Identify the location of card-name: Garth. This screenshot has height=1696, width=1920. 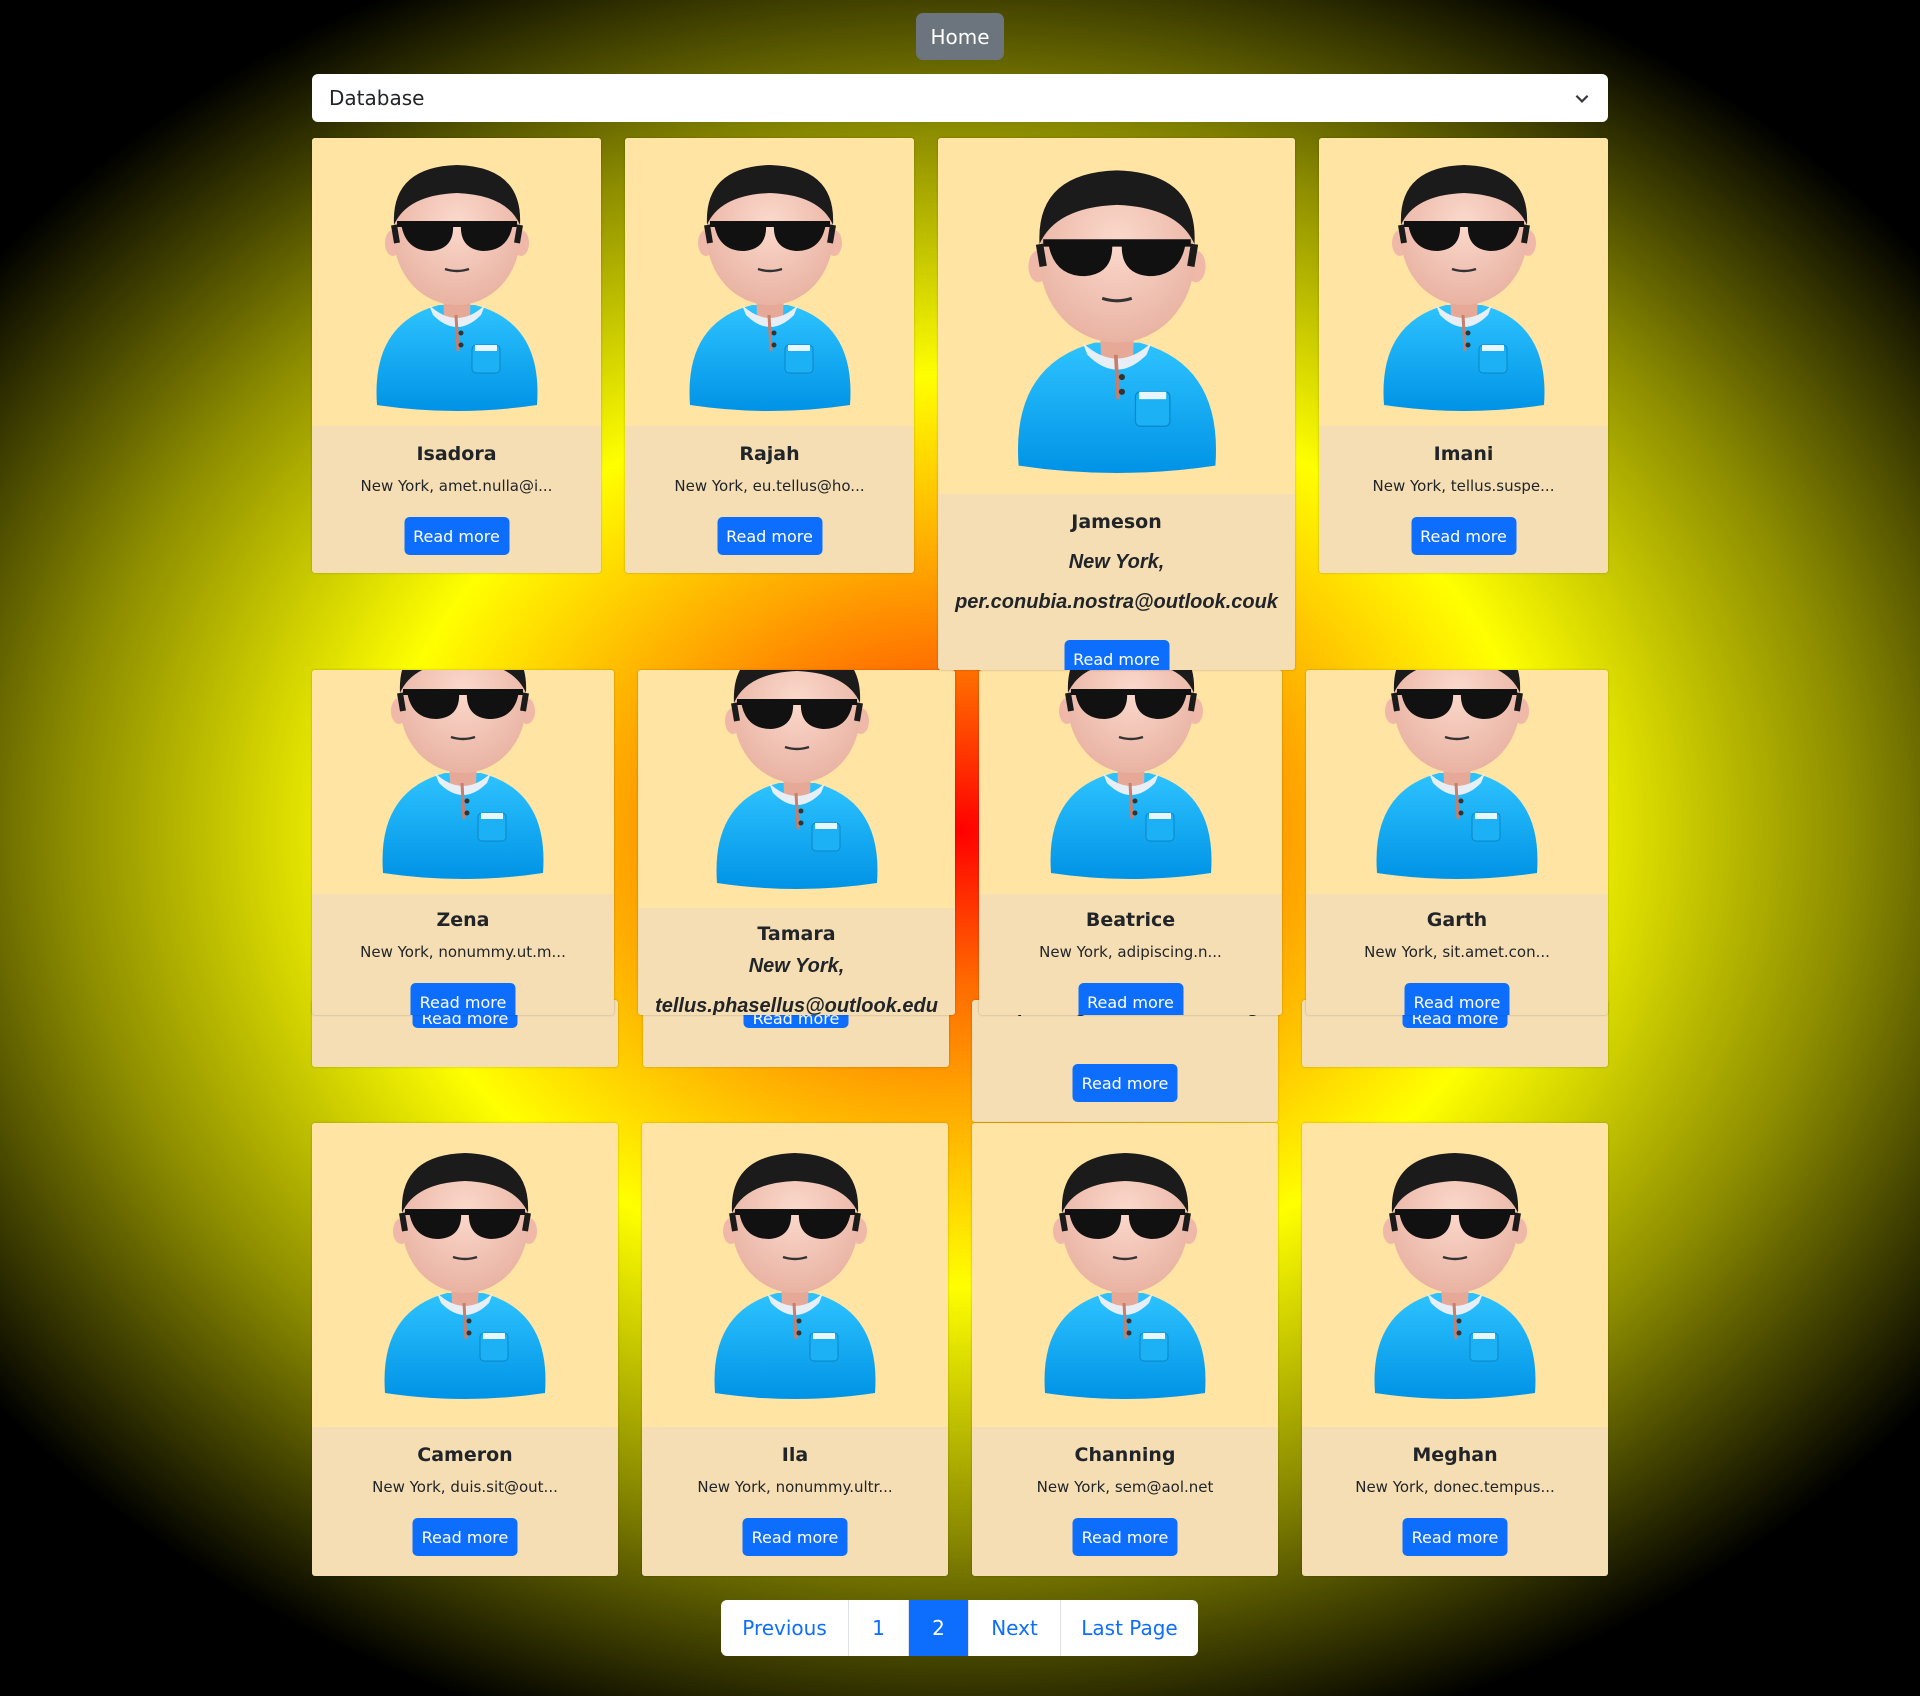
(1457, 920).